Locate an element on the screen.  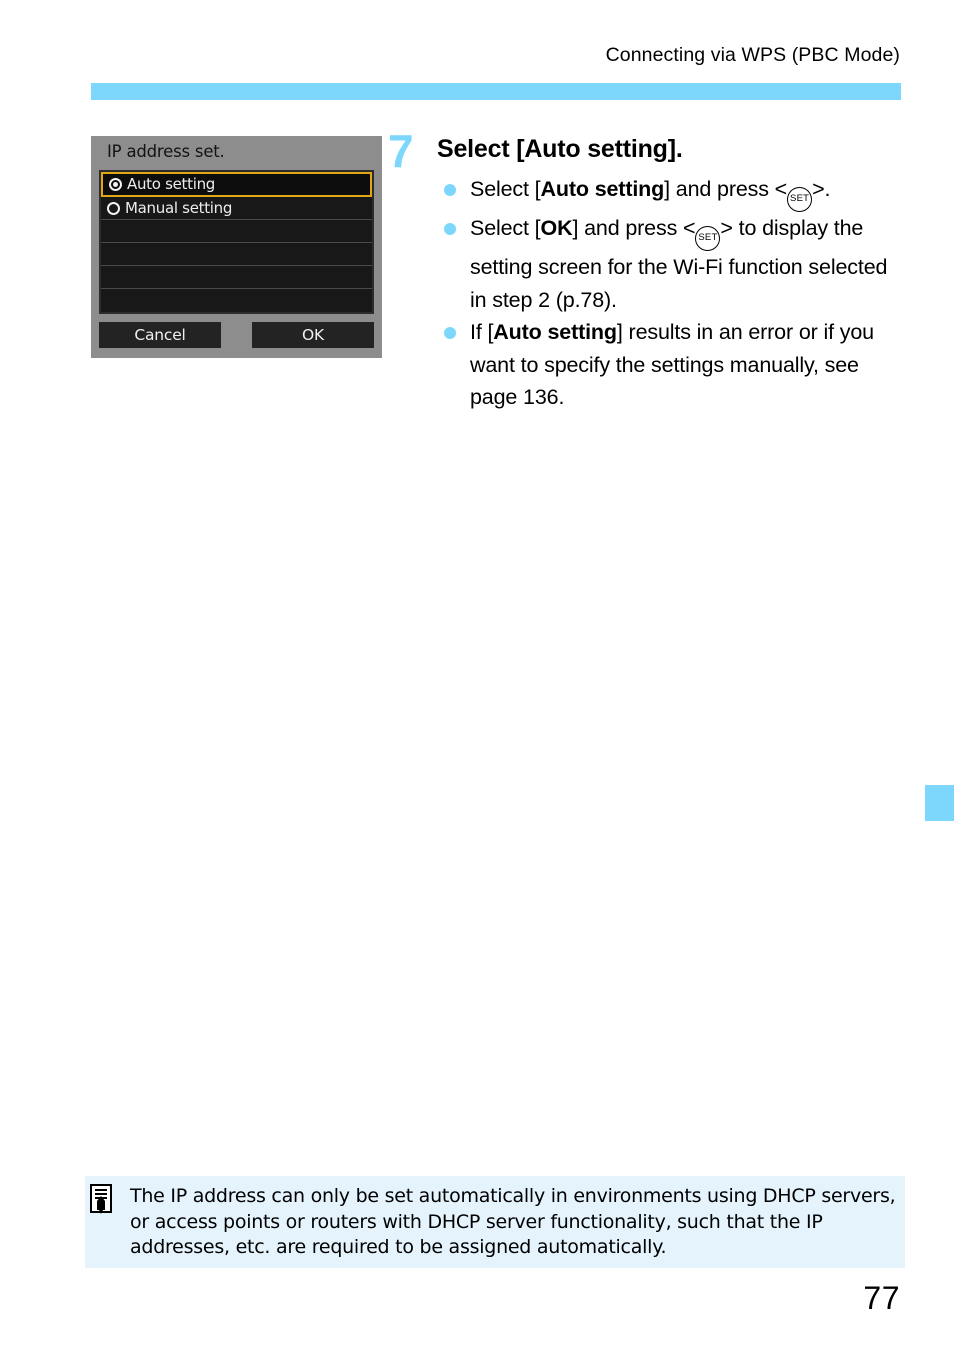
bullet-item: Select [Auto setting] and press < SET >. is located at coordinates (672, 192).